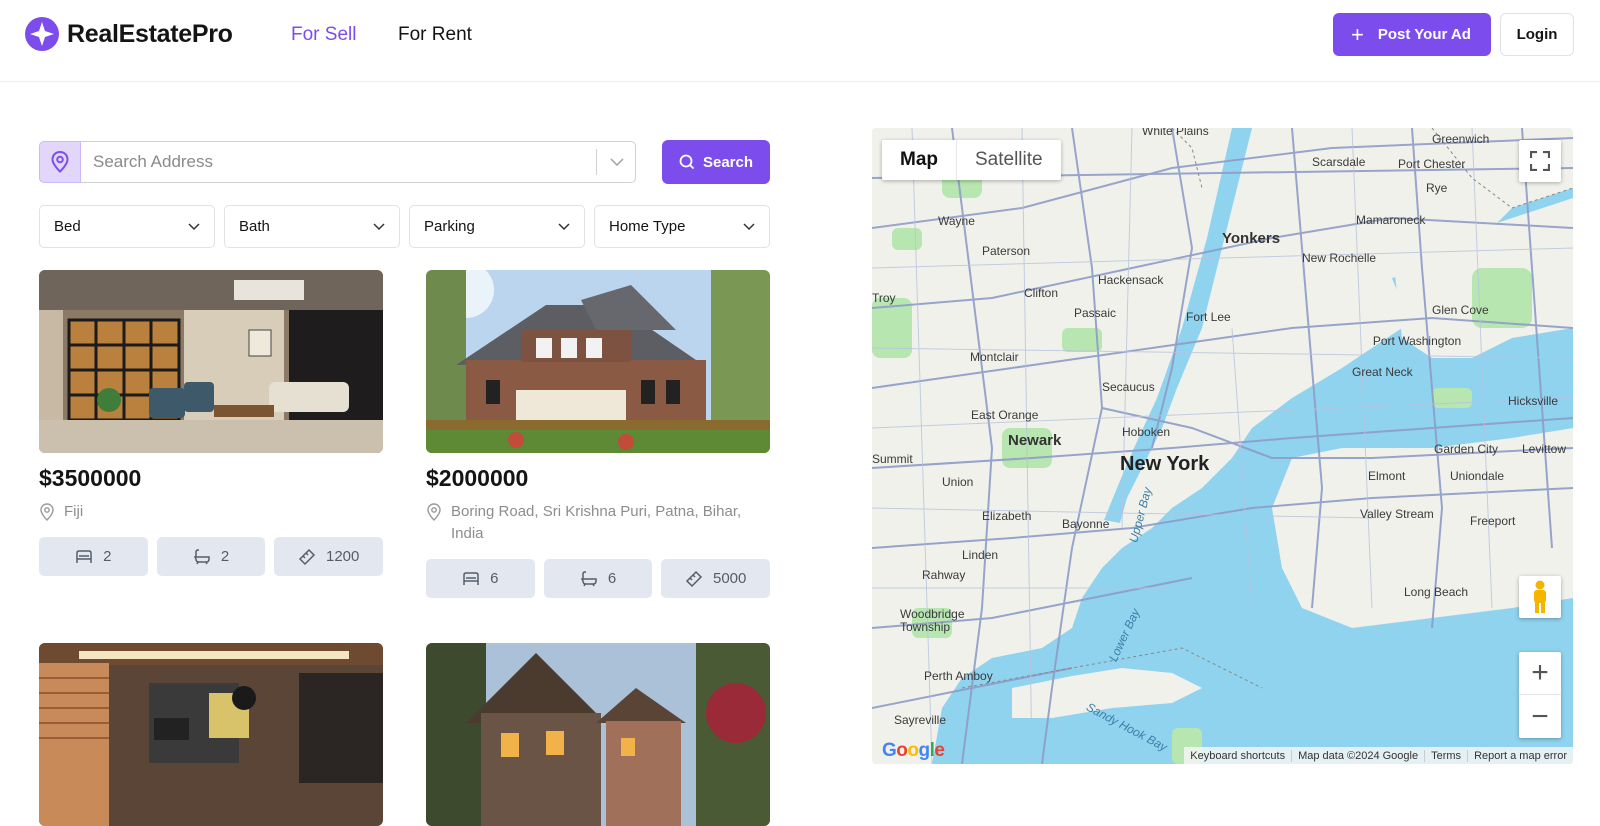  What do you see at coordinates (254, 226) in the screenshot?
I see `filter-label: Bath` at bounding box center [254, 226].